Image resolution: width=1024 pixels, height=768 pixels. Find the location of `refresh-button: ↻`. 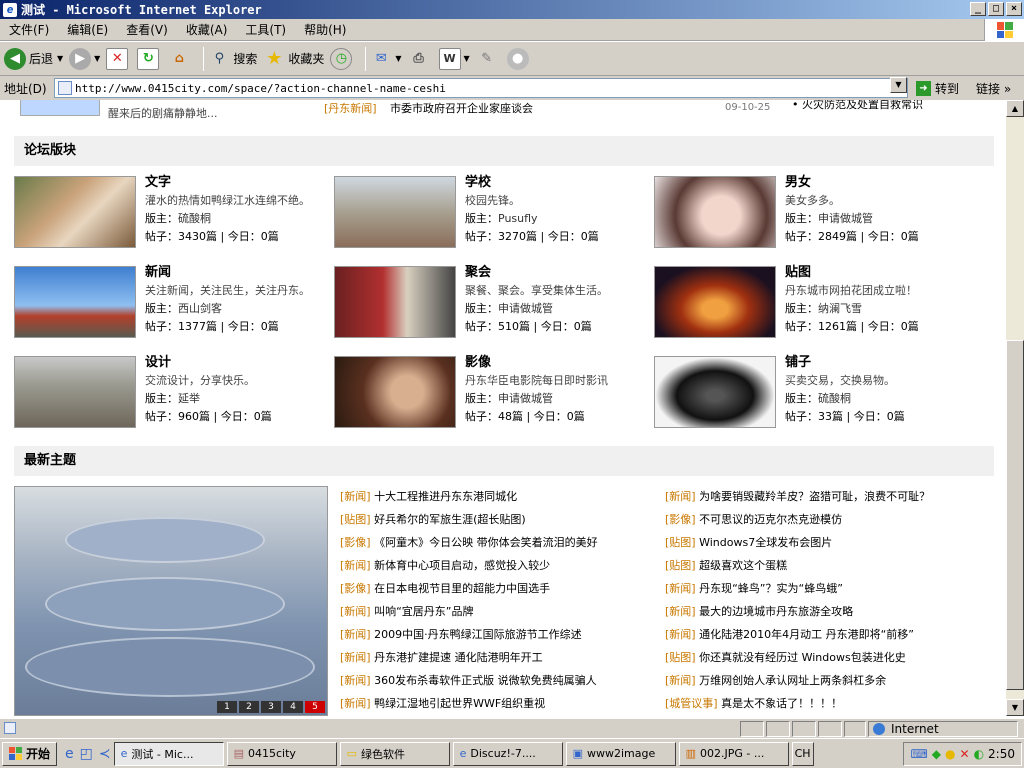

refresh-button: ↻ is located at coordinates (149, 58).